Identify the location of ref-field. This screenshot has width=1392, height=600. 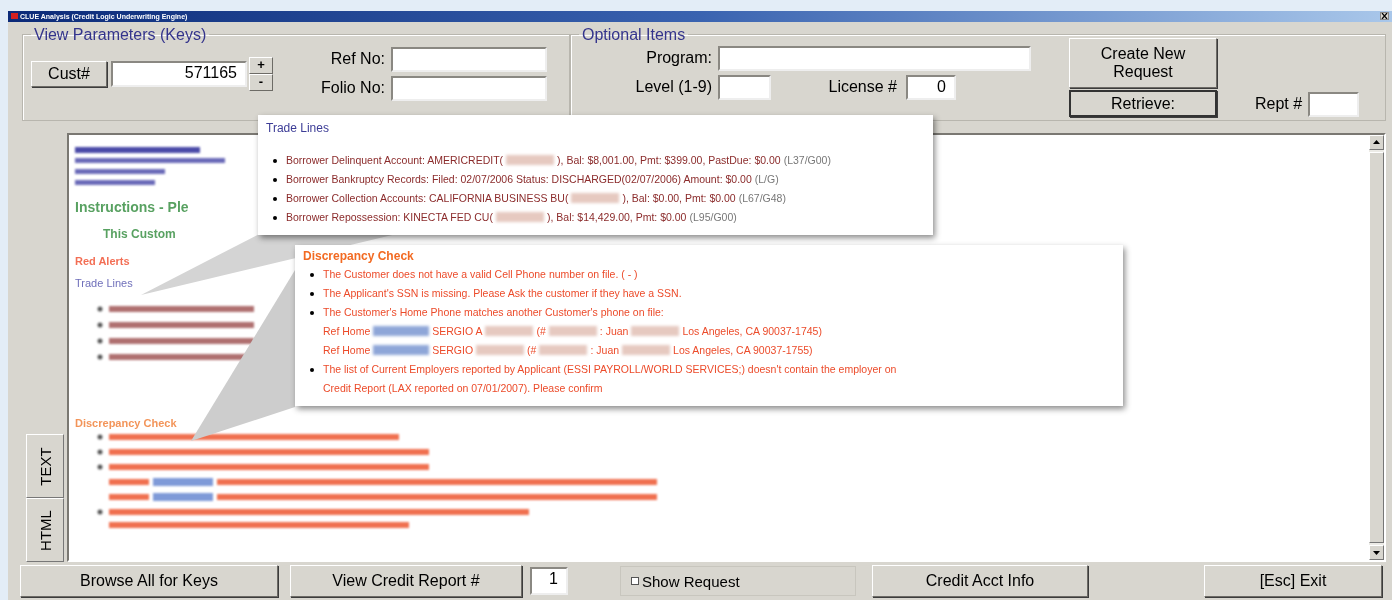
(469, 59).